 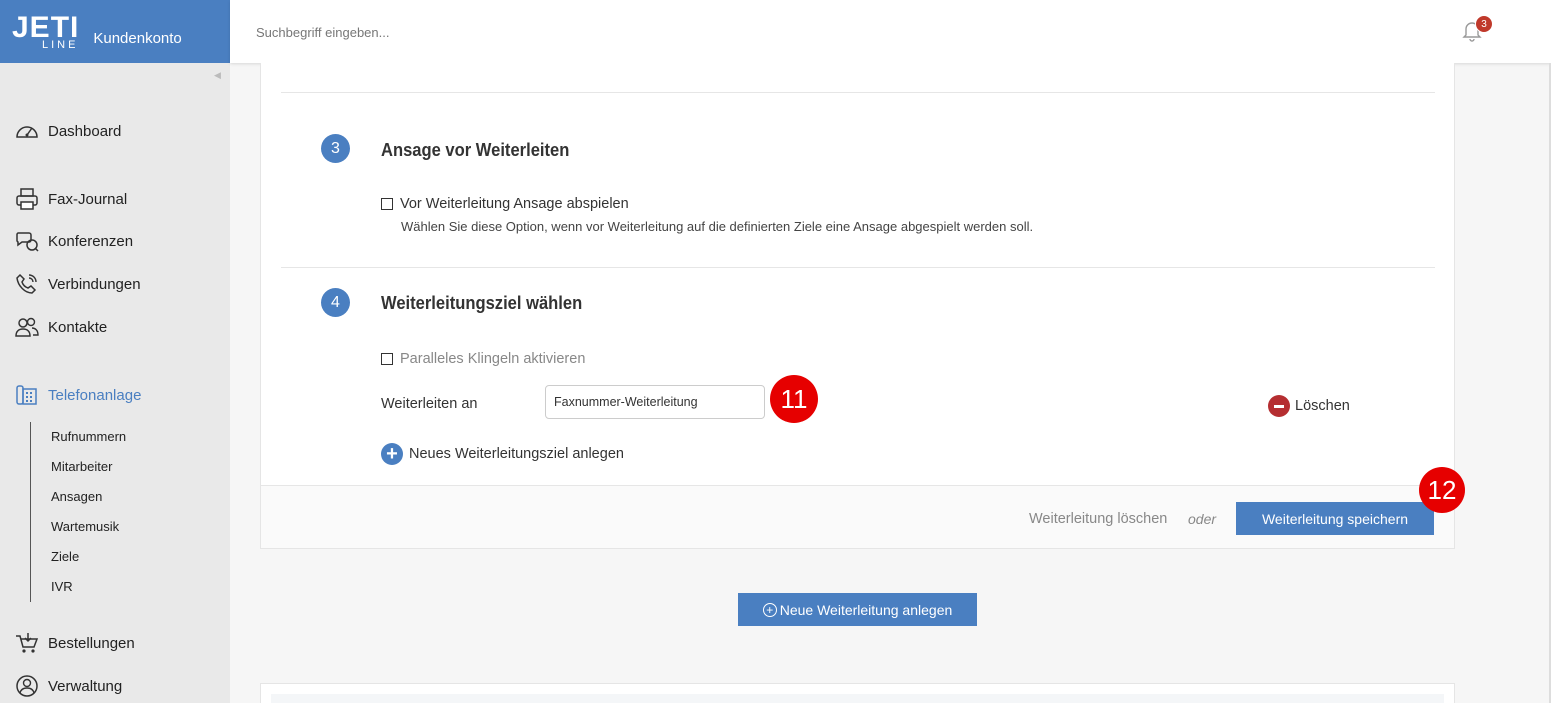 What do you see at coordinates (137, 38) in the screenshot?
I see `account-label: Kundenkonto` at bounding box center [137, 38].